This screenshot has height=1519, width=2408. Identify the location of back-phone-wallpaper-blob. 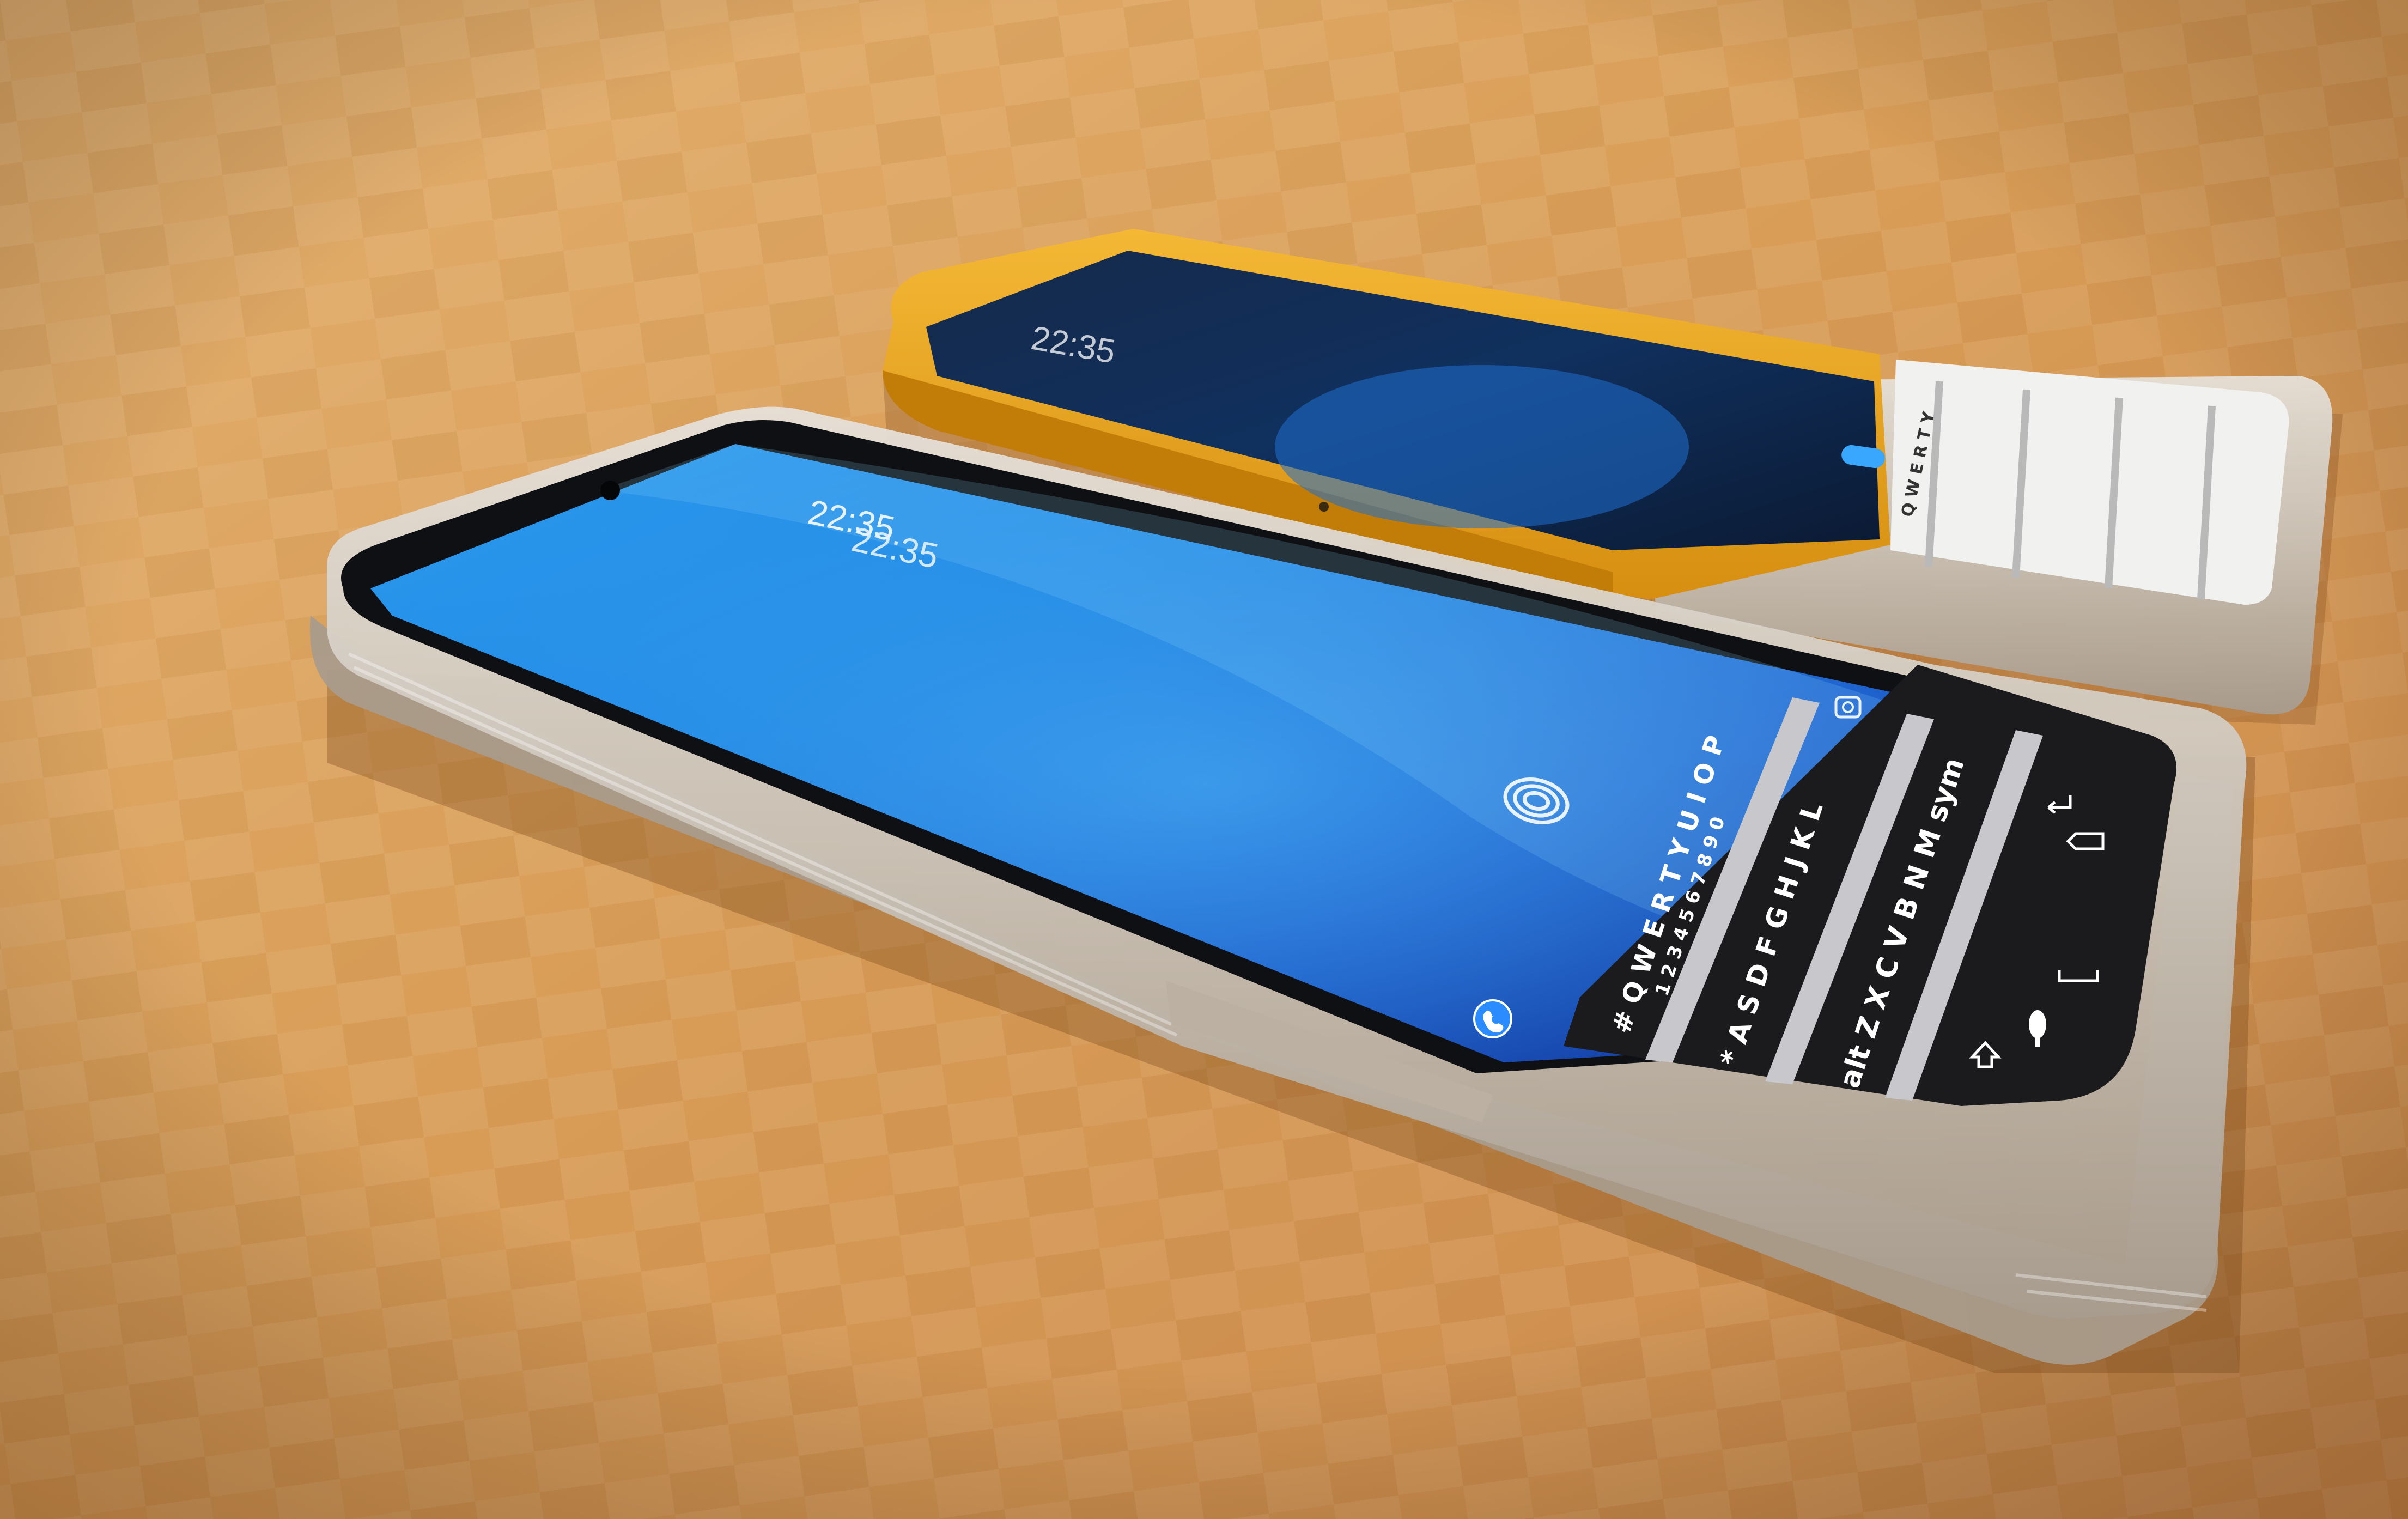
(1482, 446).